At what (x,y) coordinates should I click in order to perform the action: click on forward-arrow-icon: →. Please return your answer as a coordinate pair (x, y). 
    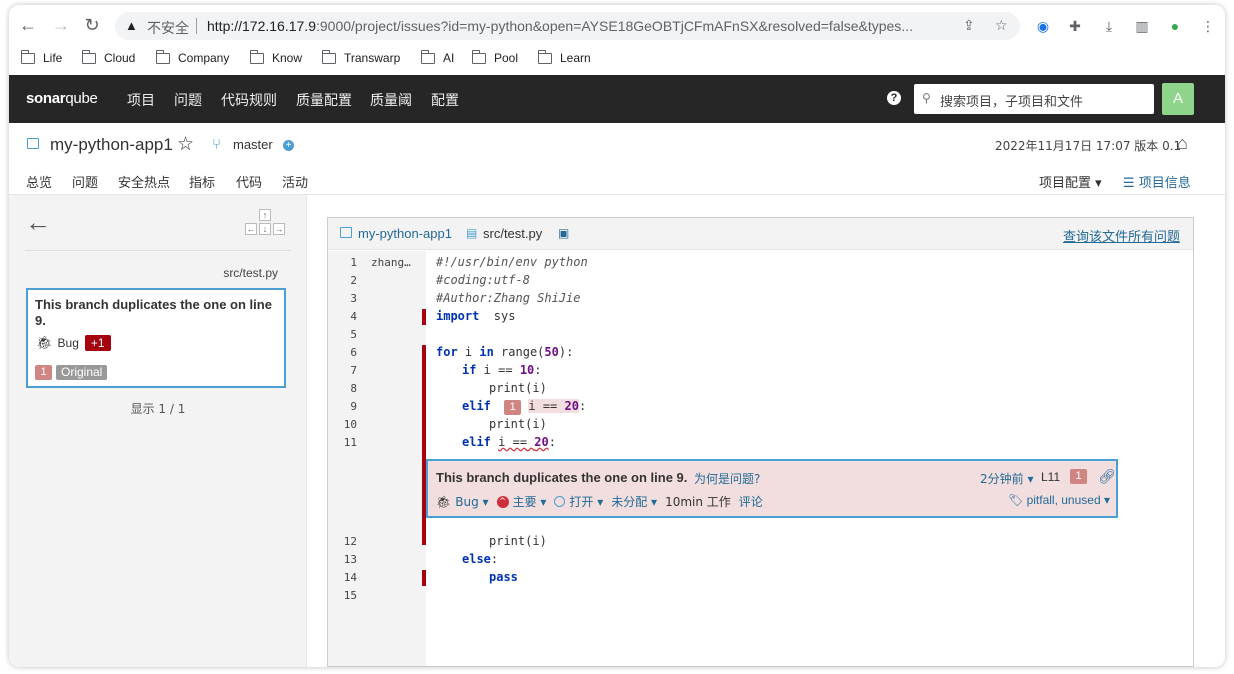
    Looking at the image, I should click on (61, 25).